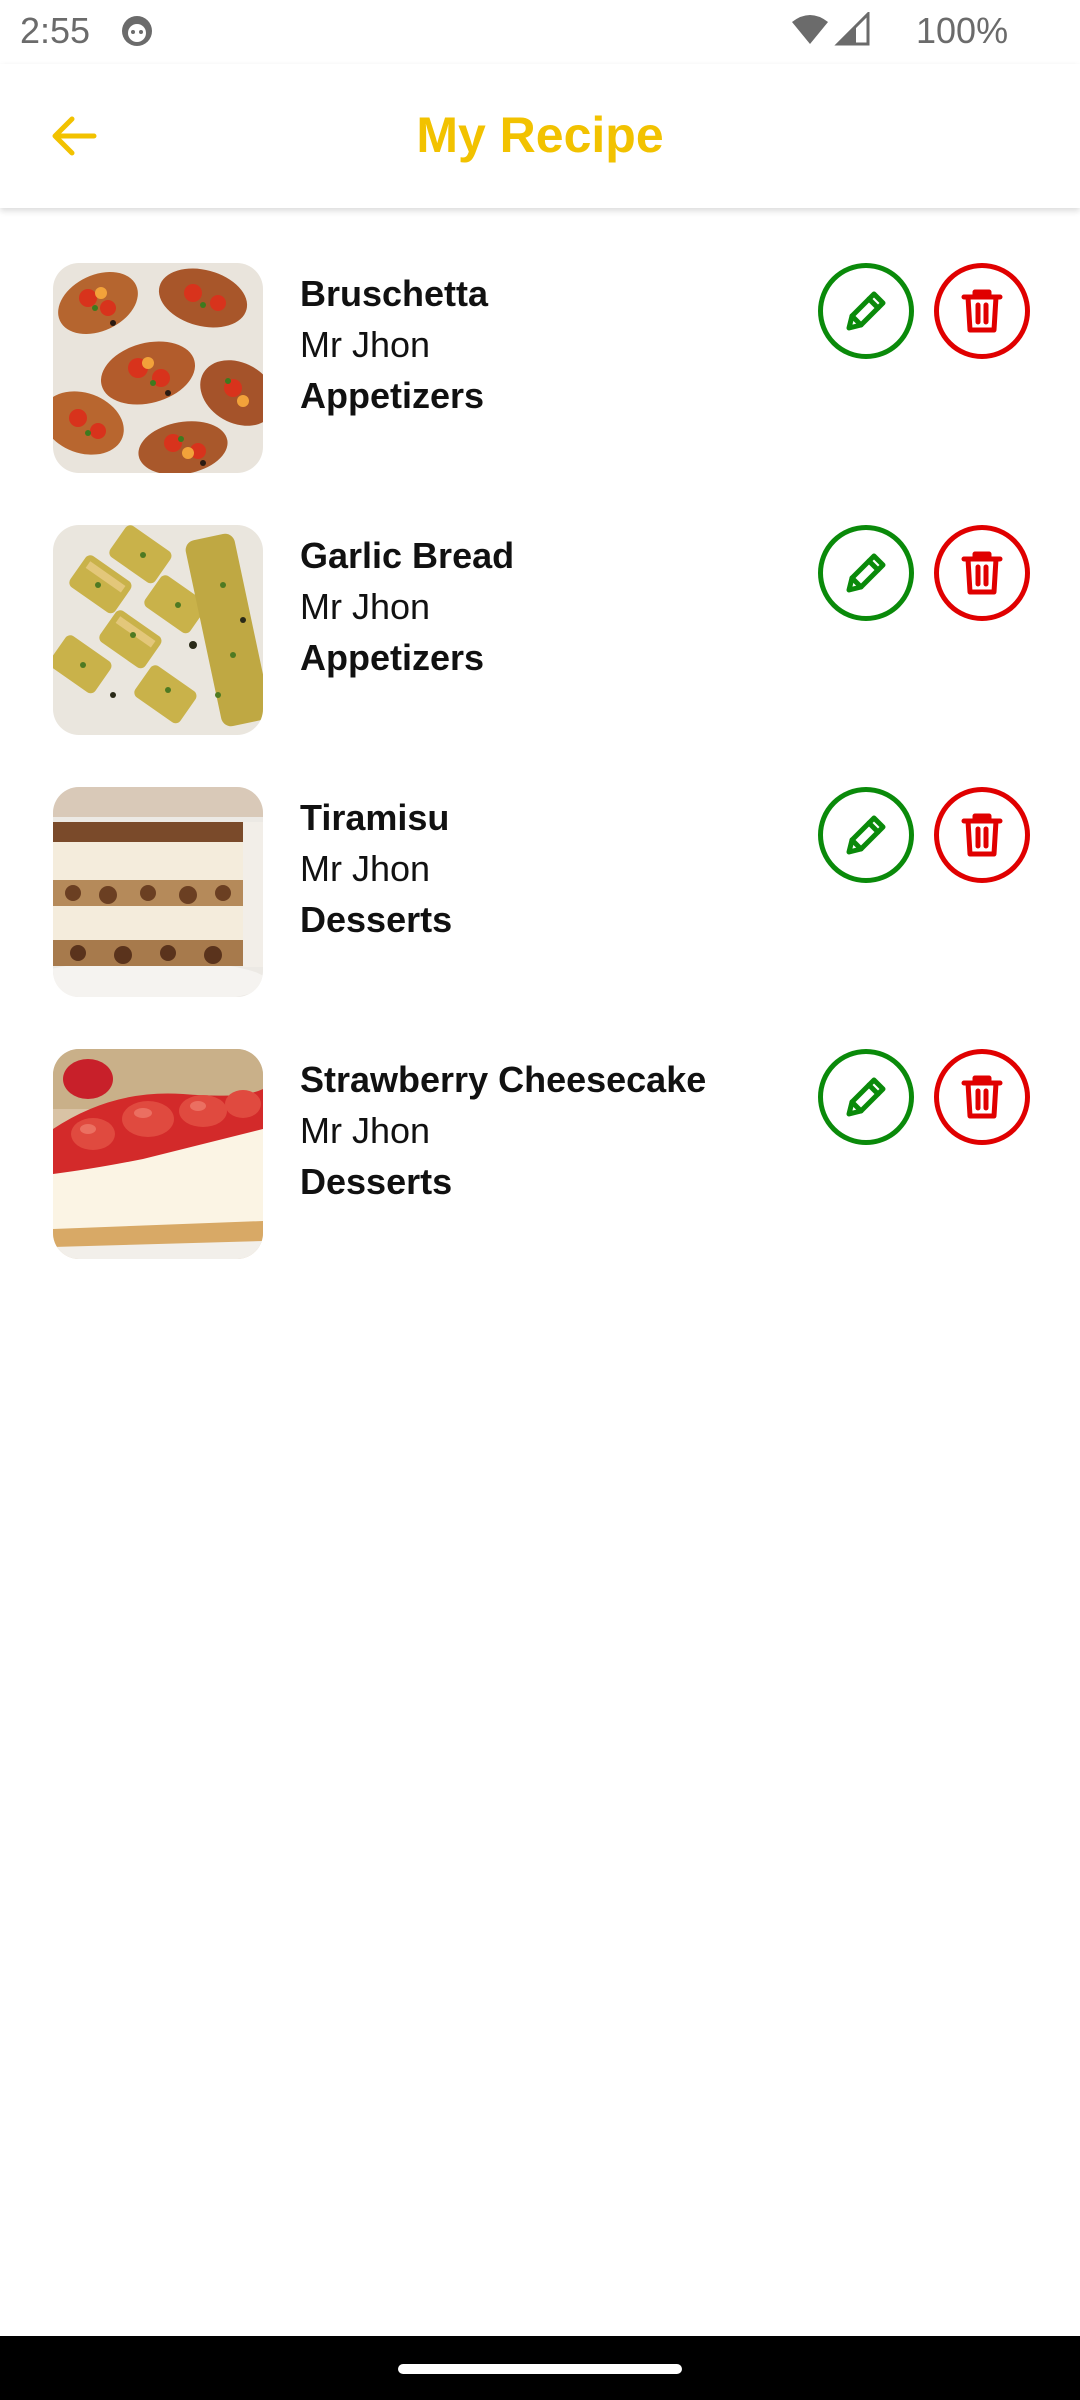  What do you see at coordinates (394, 293) in the screenshot?
I see `recipe-name: Bruschetta` at bounding box center [394, 293].